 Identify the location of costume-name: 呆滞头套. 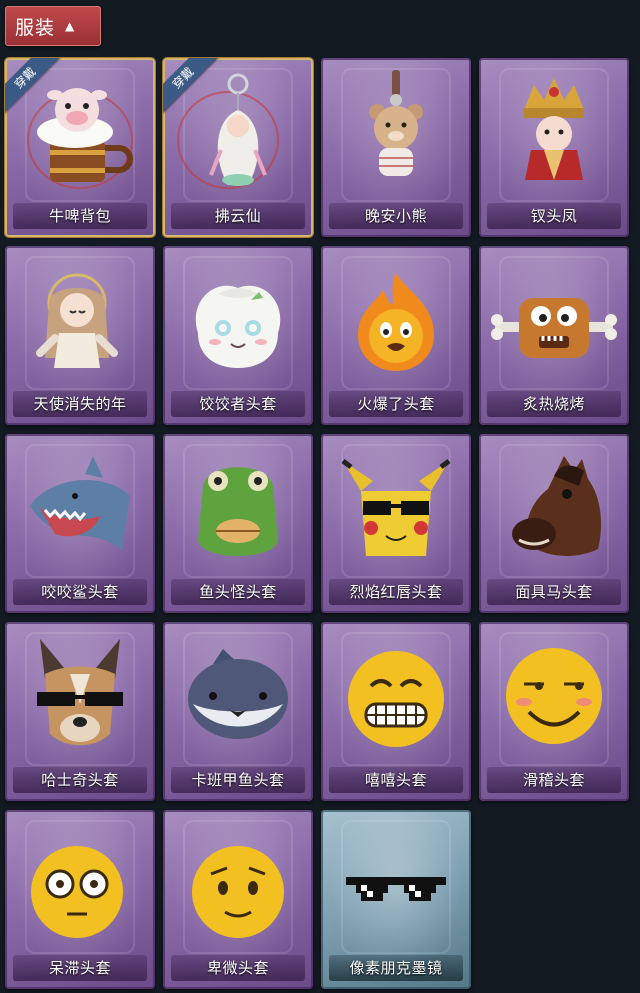
(80, 968).